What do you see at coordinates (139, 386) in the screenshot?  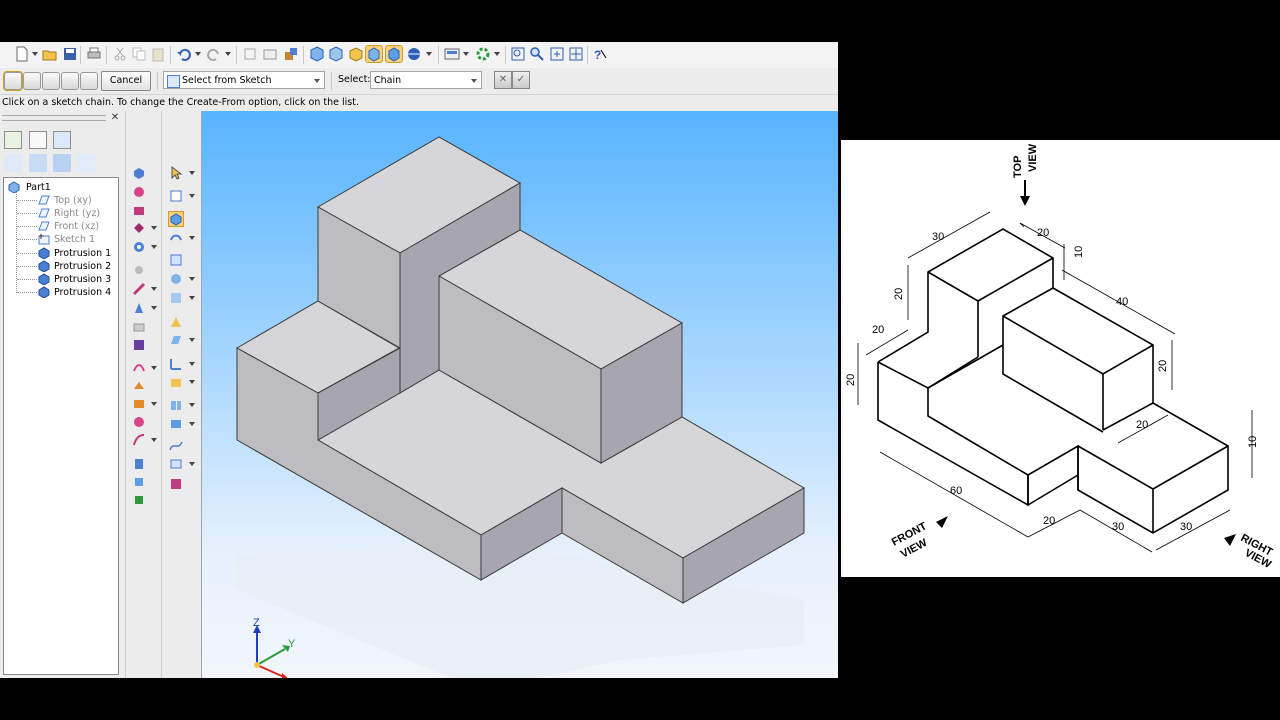 I see `rib-icon` at bounding box center [139, 386].